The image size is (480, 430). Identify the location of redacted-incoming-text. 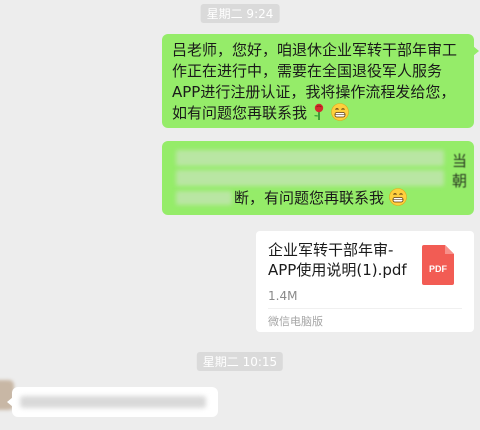
(113, 402).